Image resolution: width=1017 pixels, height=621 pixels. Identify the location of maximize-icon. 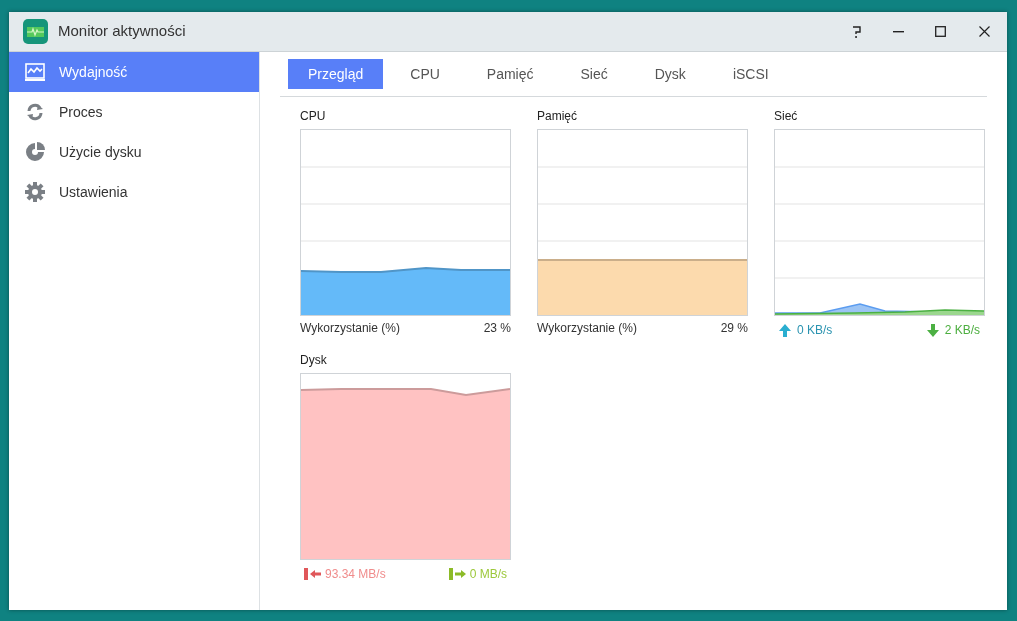
(940, 31).